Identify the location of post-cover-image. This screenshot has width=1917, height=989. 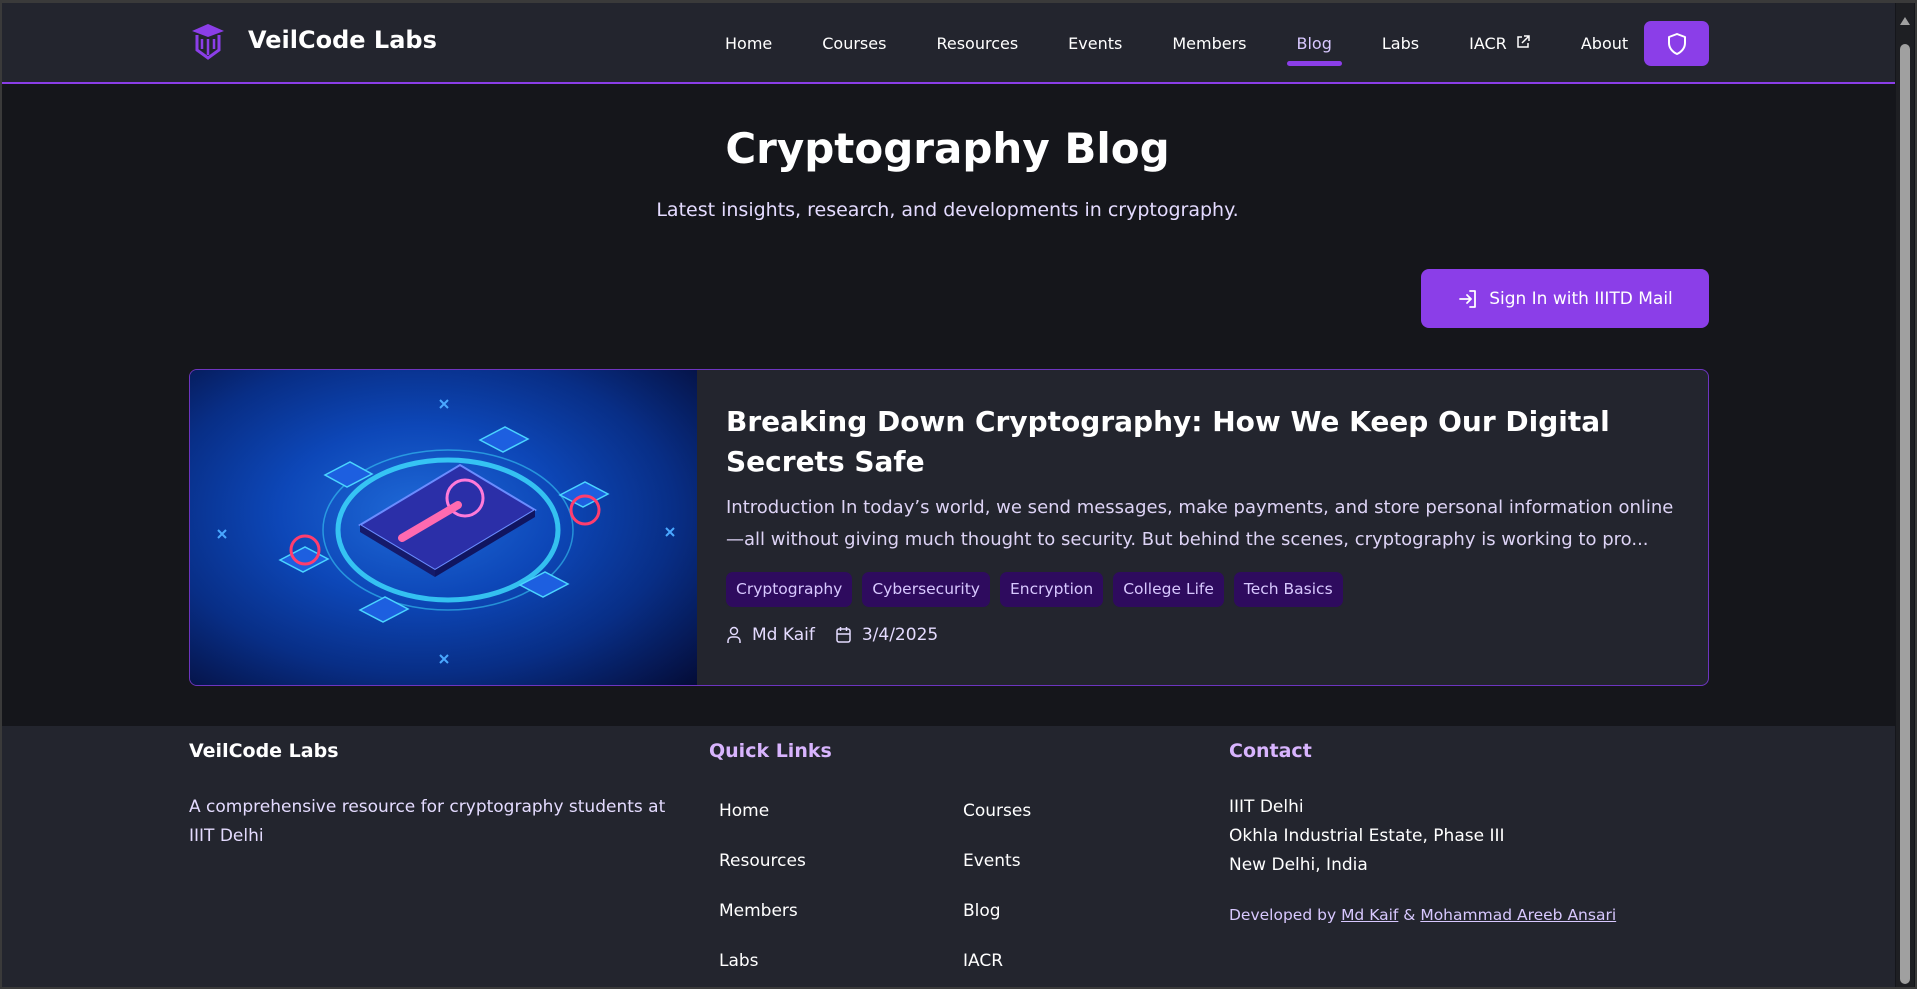
(443, 527).